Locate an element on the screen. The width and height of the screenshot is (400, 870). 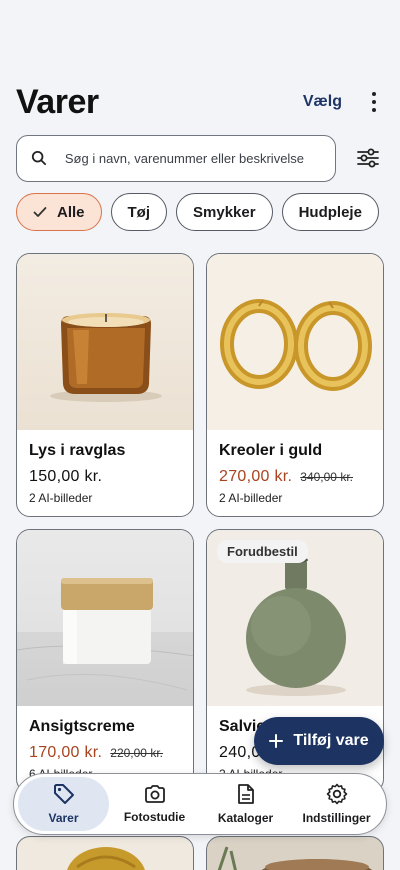
product-sale-price: 270,00 kr. is located at coordinates (256, 476).